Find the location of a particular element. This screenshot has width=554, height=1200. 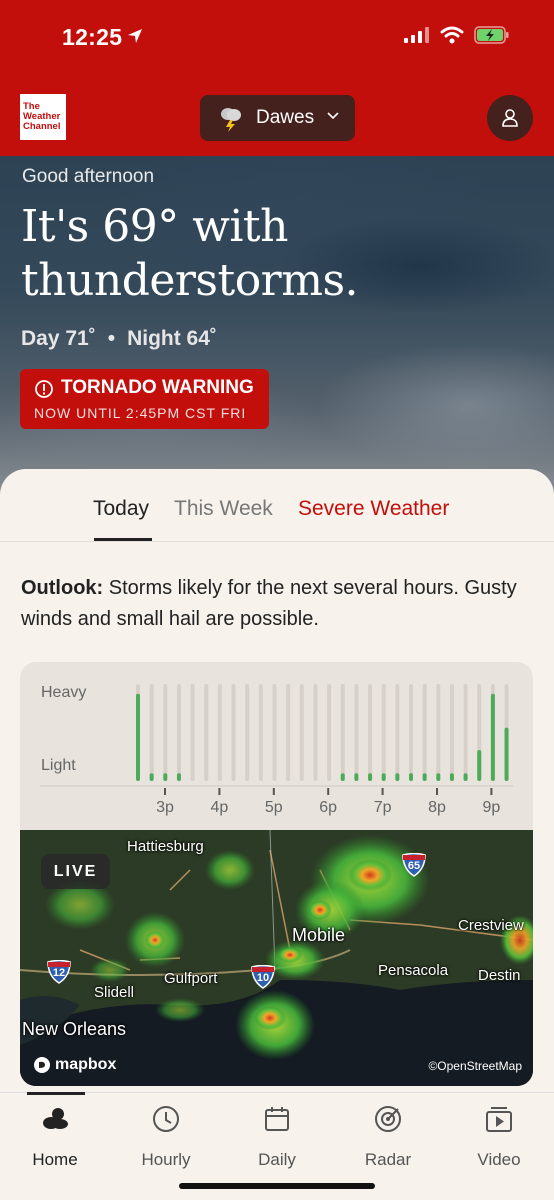

osm-attribution: ©OpenStreetMap is located at coordinates (475, 1066).